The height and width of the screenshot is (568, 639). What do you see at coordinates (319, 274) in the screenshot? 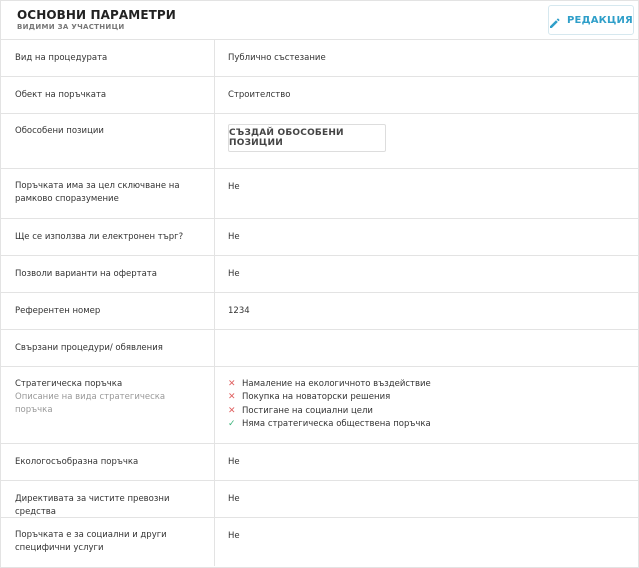
I see `row-variants: Позволи варианти на офертата Не` at bounding box center [319, 274].